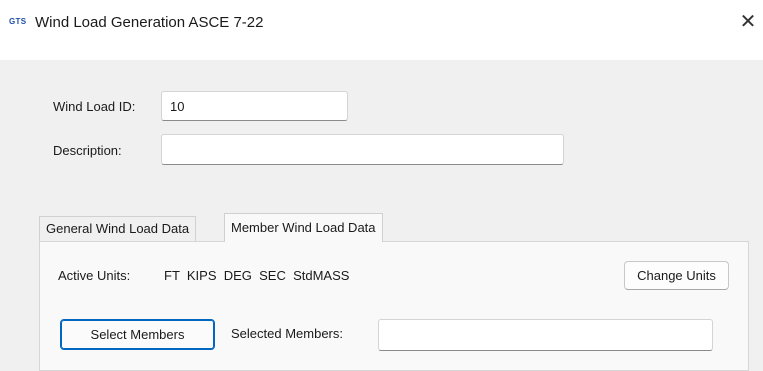 The image size is (763, 371). Describe the element at coordinates (254, 106) in the screenshot. I see `wind-load-id-input` at that location.